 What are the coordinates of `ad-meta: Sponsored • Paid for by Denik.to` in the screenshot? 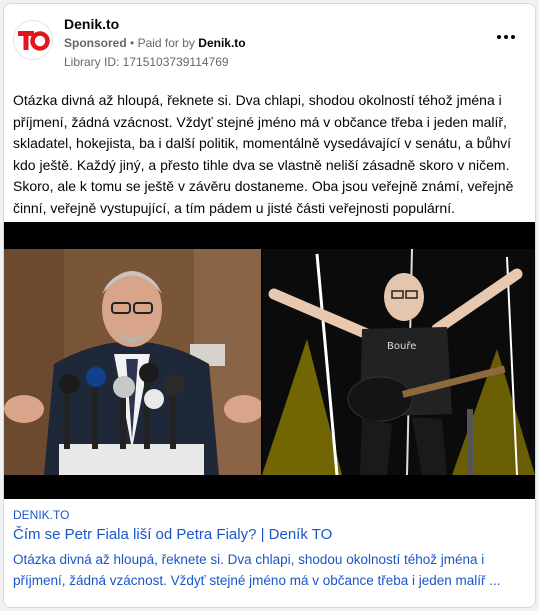 It's located at (155, 43).